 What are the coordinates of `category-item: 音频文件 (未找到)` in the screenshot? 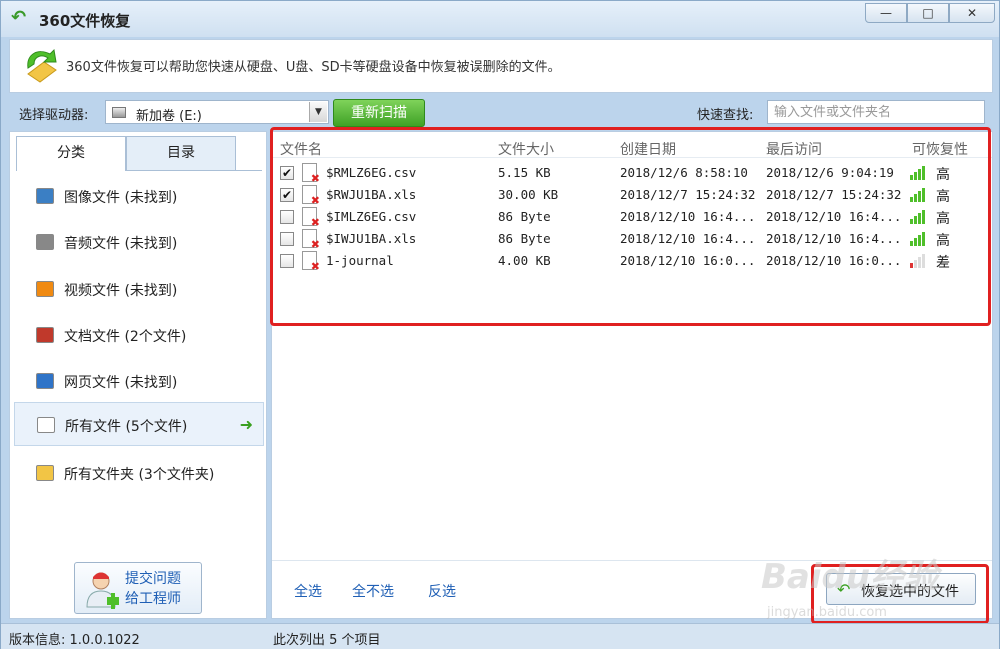 It's located at (139, 242).